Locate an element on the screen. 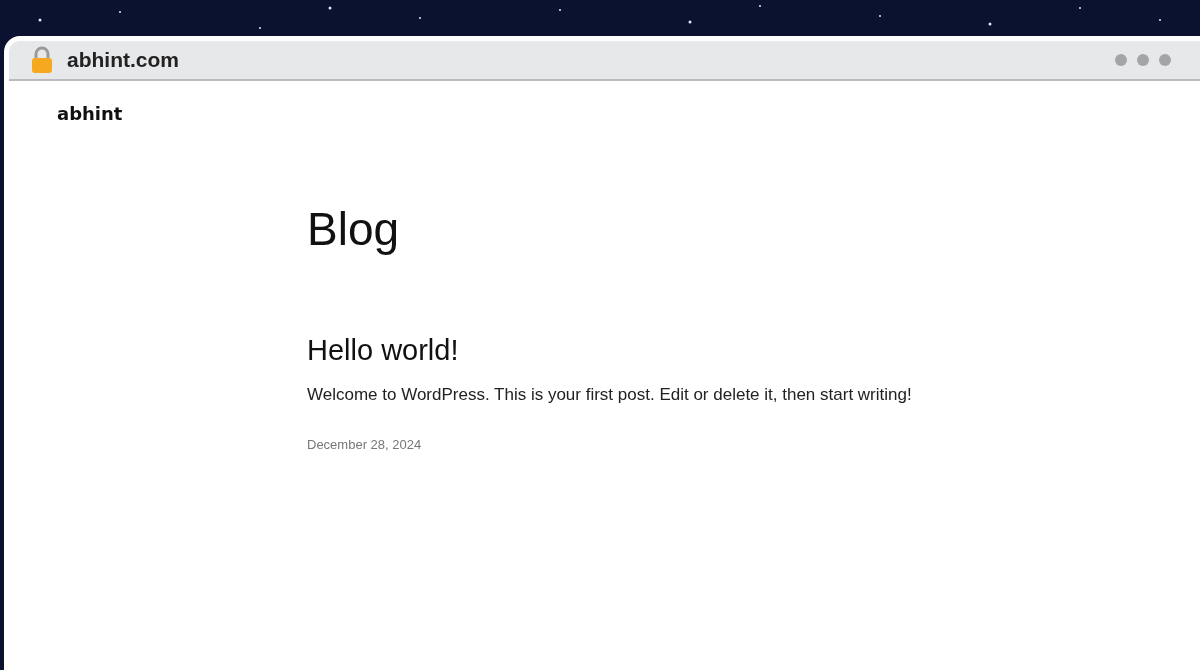 The width and height of the screenshot is (1200, 670). post-title: Hello world! is located at coordinates (383, 350).